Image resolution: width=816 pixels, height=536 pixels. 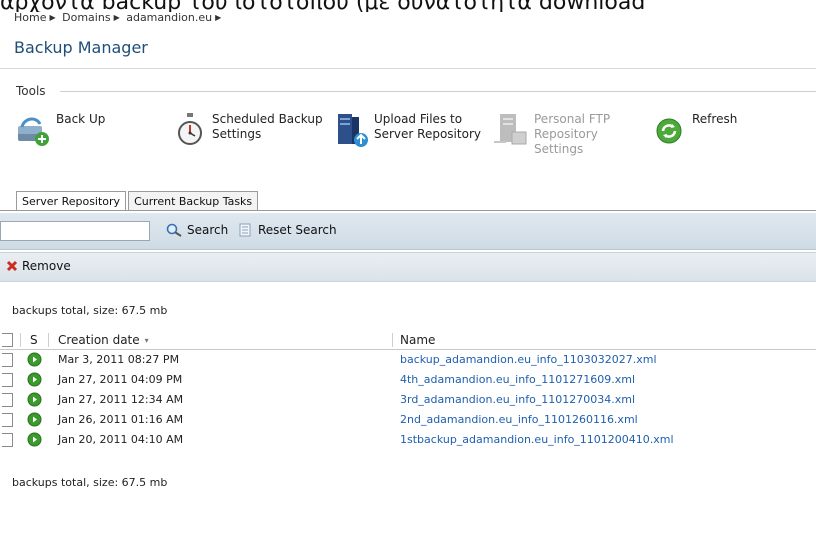 I want to click on page-title: Backup Manager, so click(x=81, y=47).